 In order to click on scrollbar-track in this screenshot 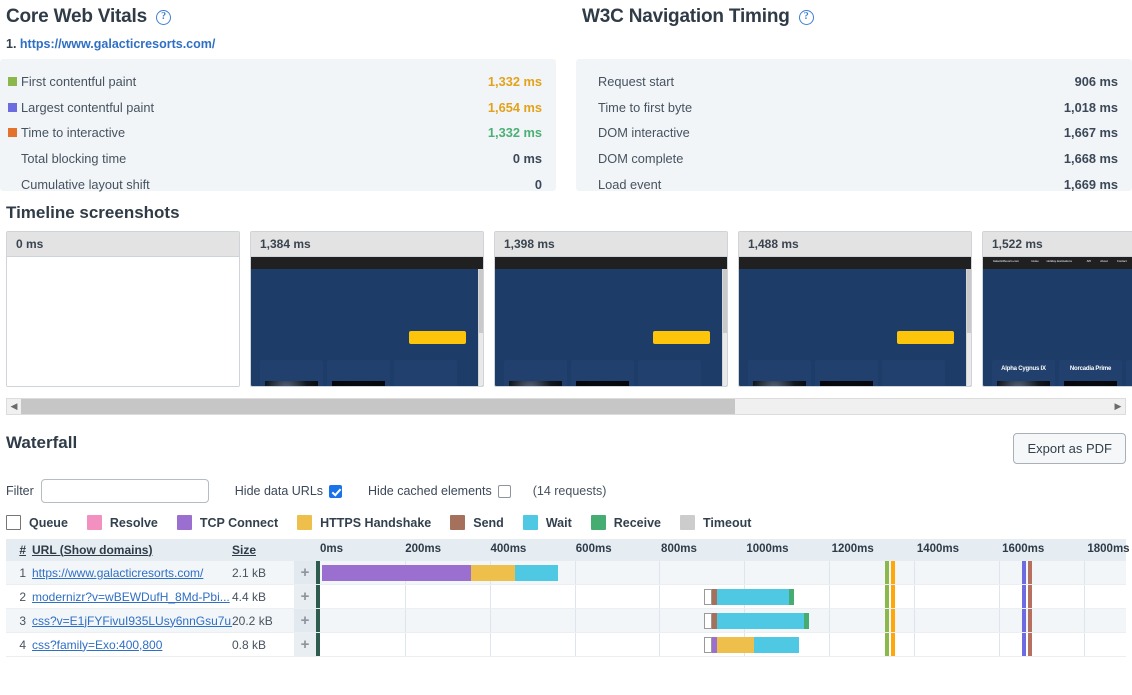, I will do `click(566, 406)`.